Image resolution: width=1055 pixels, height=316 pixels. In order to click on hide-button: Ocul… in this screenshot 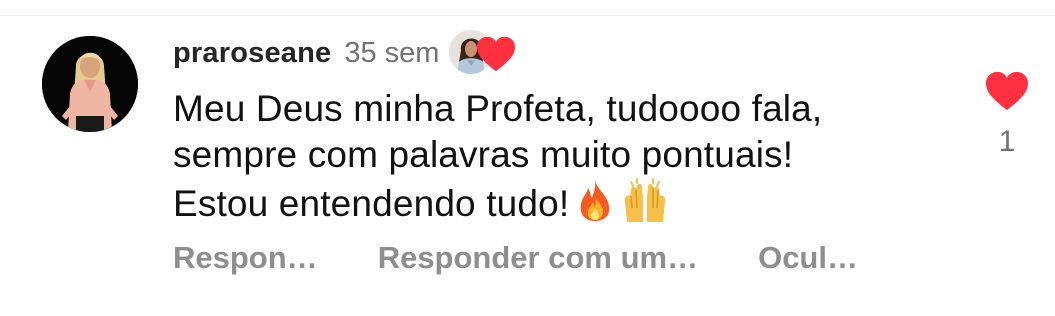, I will do `click(808, 258)`.